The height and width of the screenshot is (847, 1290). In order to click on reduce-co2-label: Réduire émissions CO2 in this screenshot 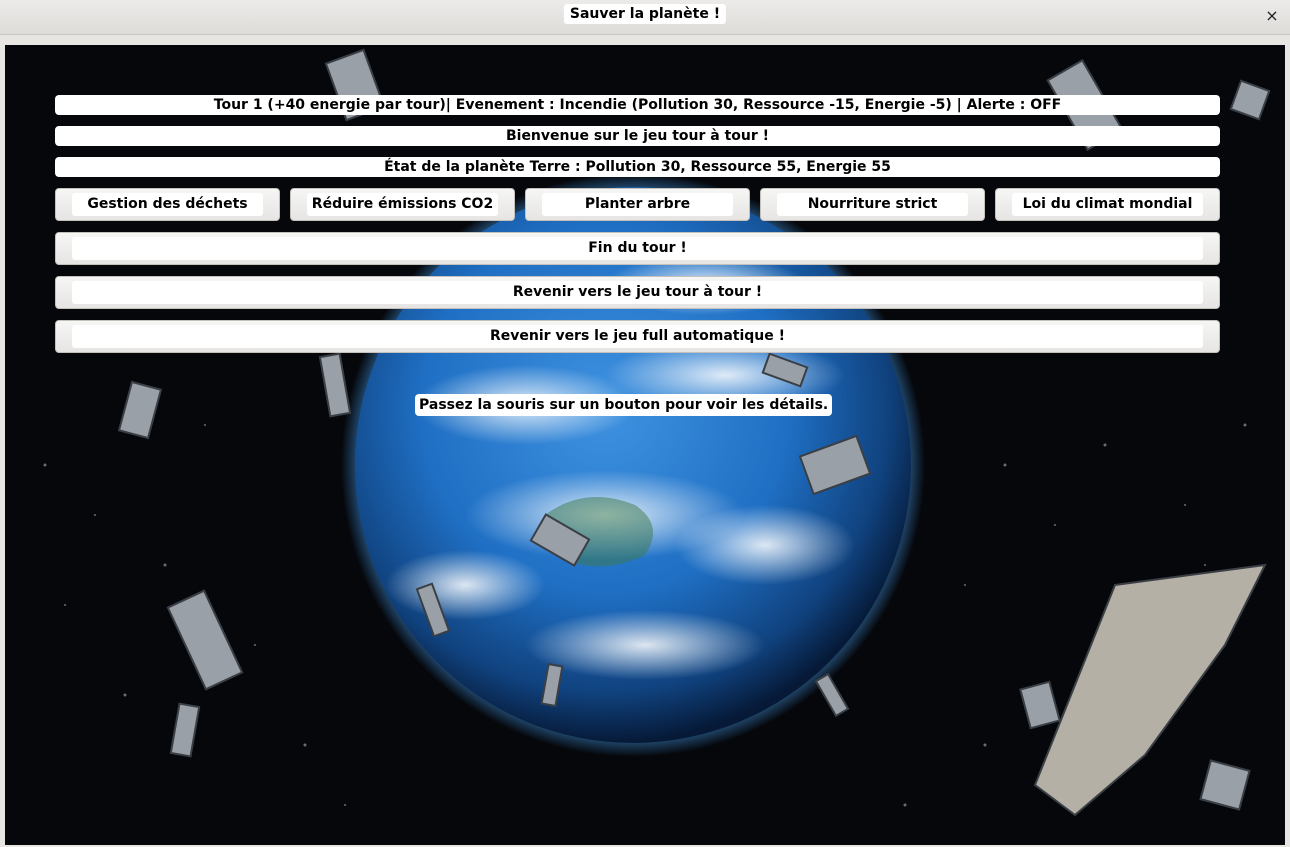, I will do `click(402, 204)`.